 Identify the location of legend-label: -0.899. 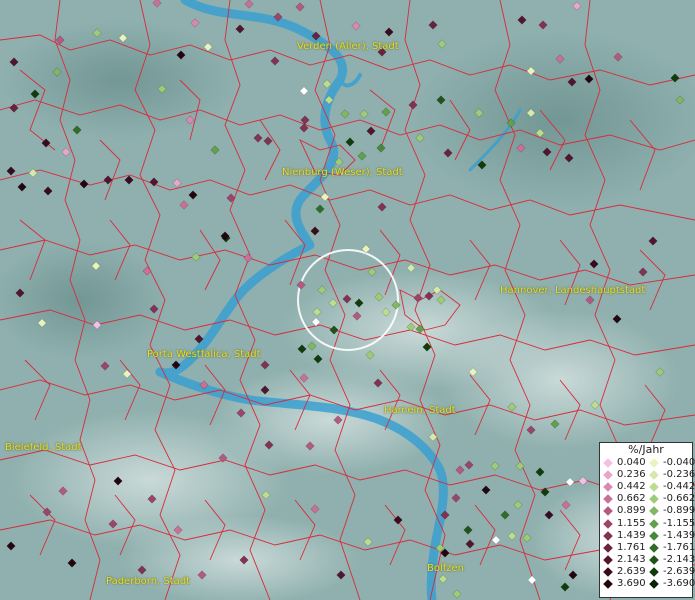
(679, 511).